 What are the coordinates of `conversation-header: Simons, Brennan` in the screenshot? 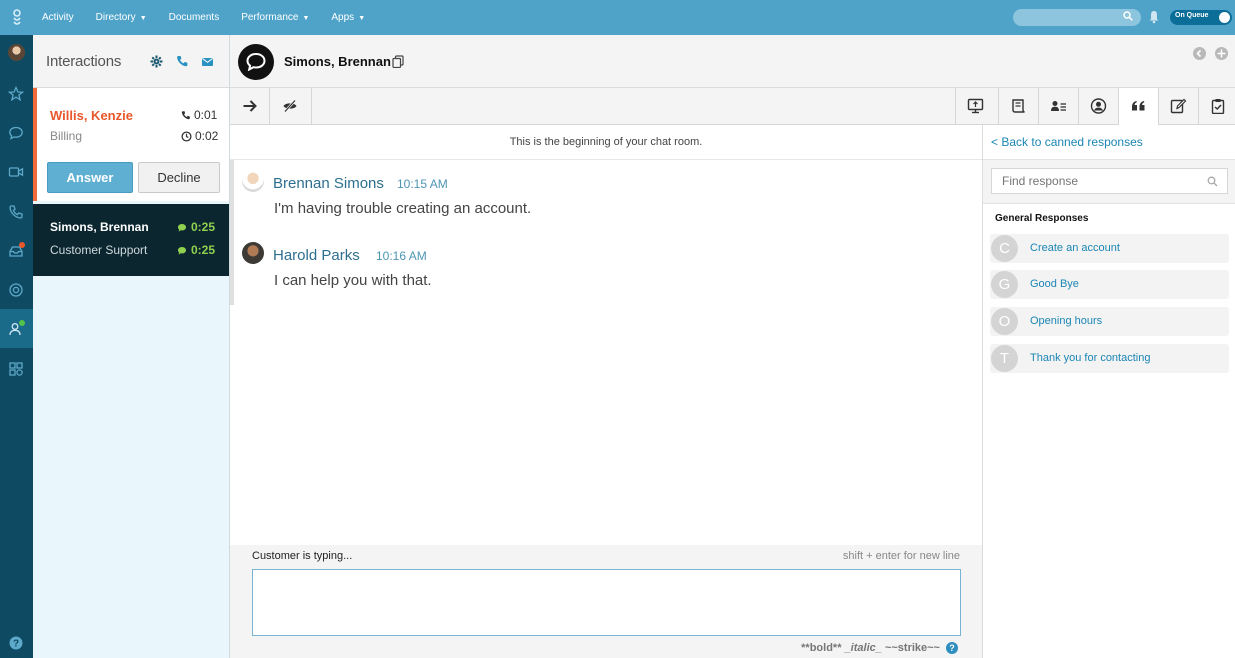 It's located at (732, 61).